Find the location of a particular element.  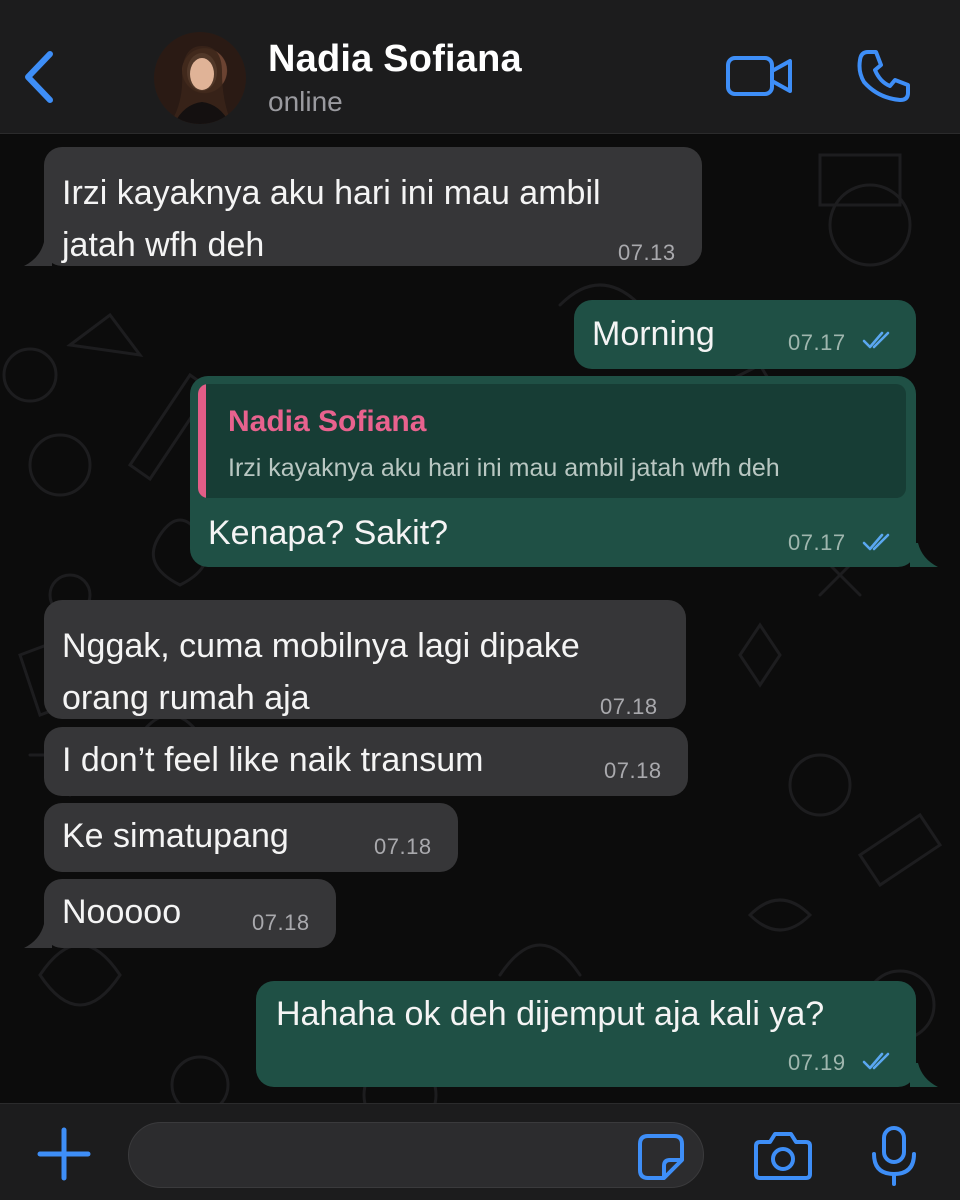

phone-icon is located at coordinates (884, 76).